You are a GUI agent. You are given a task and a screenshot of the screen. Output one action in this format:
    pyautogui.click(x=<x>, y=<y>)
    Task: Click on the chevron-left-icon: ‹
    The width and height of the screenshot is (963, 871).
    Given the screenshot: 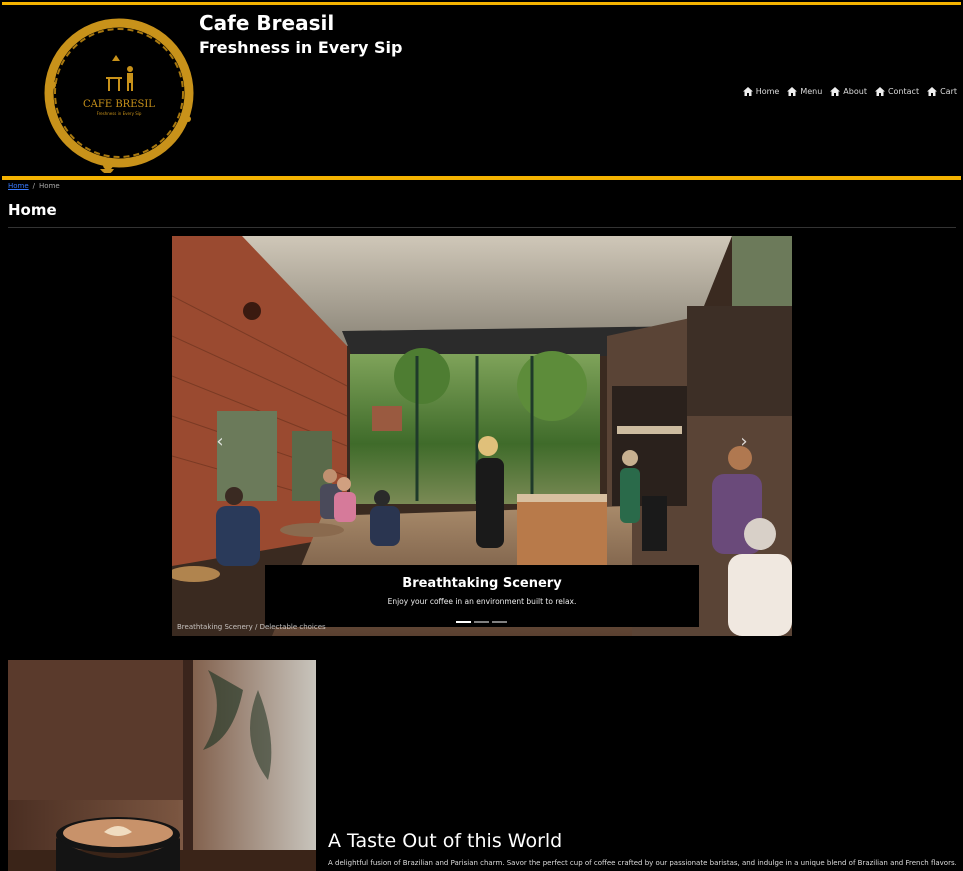 What is the action you would take?
    pyautogui.click(x=220, y=441)
    